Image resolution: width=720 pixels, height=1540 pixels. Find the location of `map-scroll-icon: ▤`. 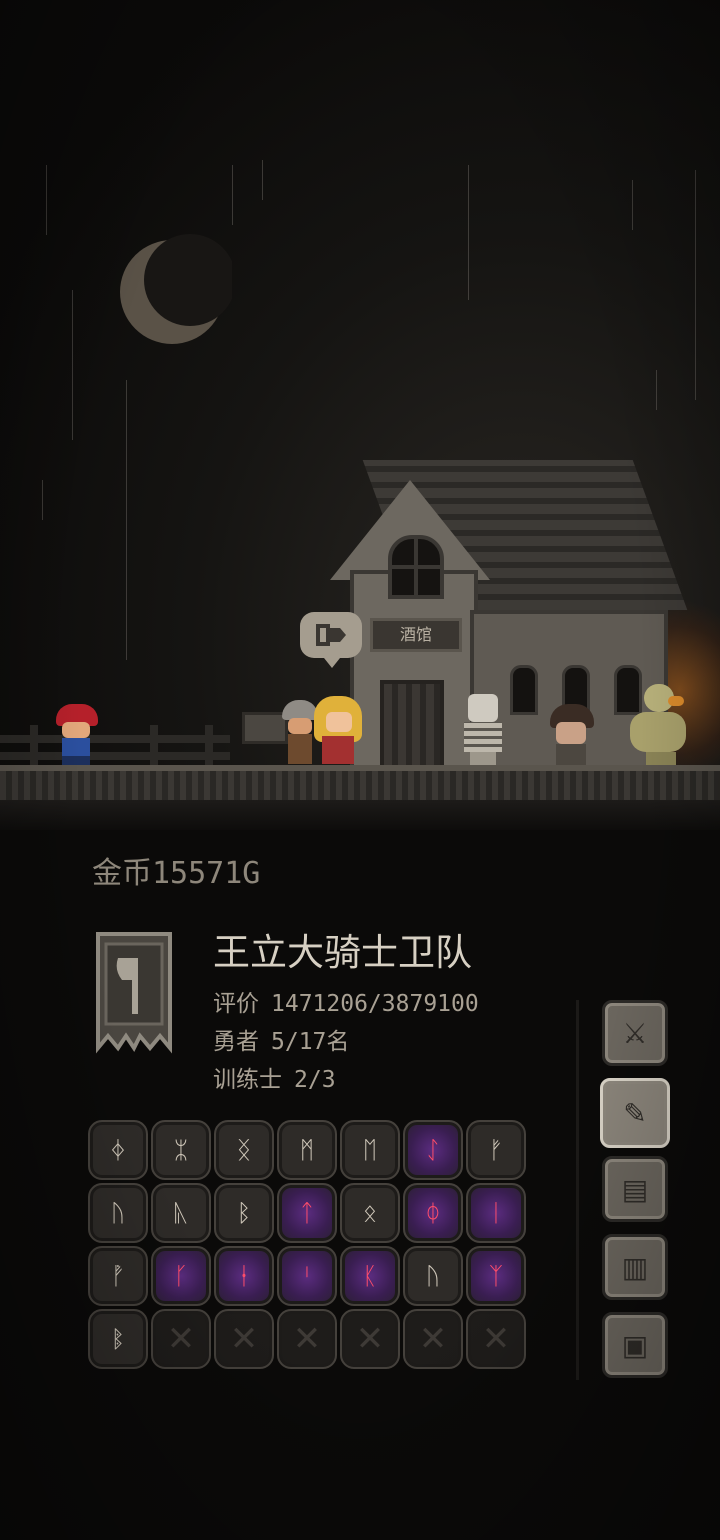

map-scroll-icon: ▤ is located at coordinates (635, 1189).